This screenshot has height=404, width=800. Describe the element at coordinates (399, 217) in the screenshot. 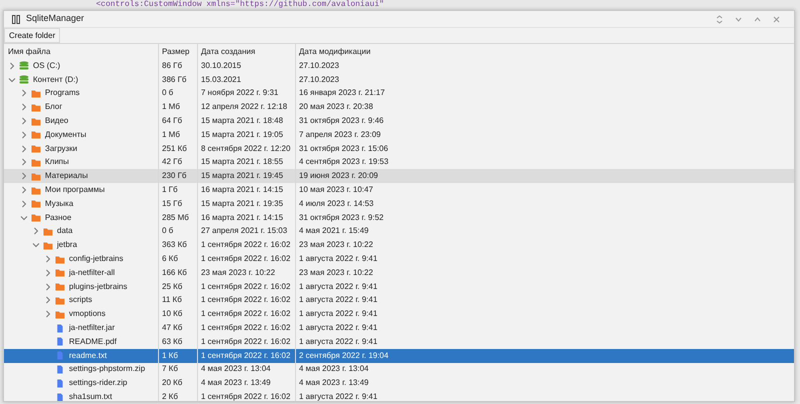

I see `tree-row: Разное 285 Мб 16 марта 2021 г. 14:15 31 октября 2023 г. 9:52` at that location.